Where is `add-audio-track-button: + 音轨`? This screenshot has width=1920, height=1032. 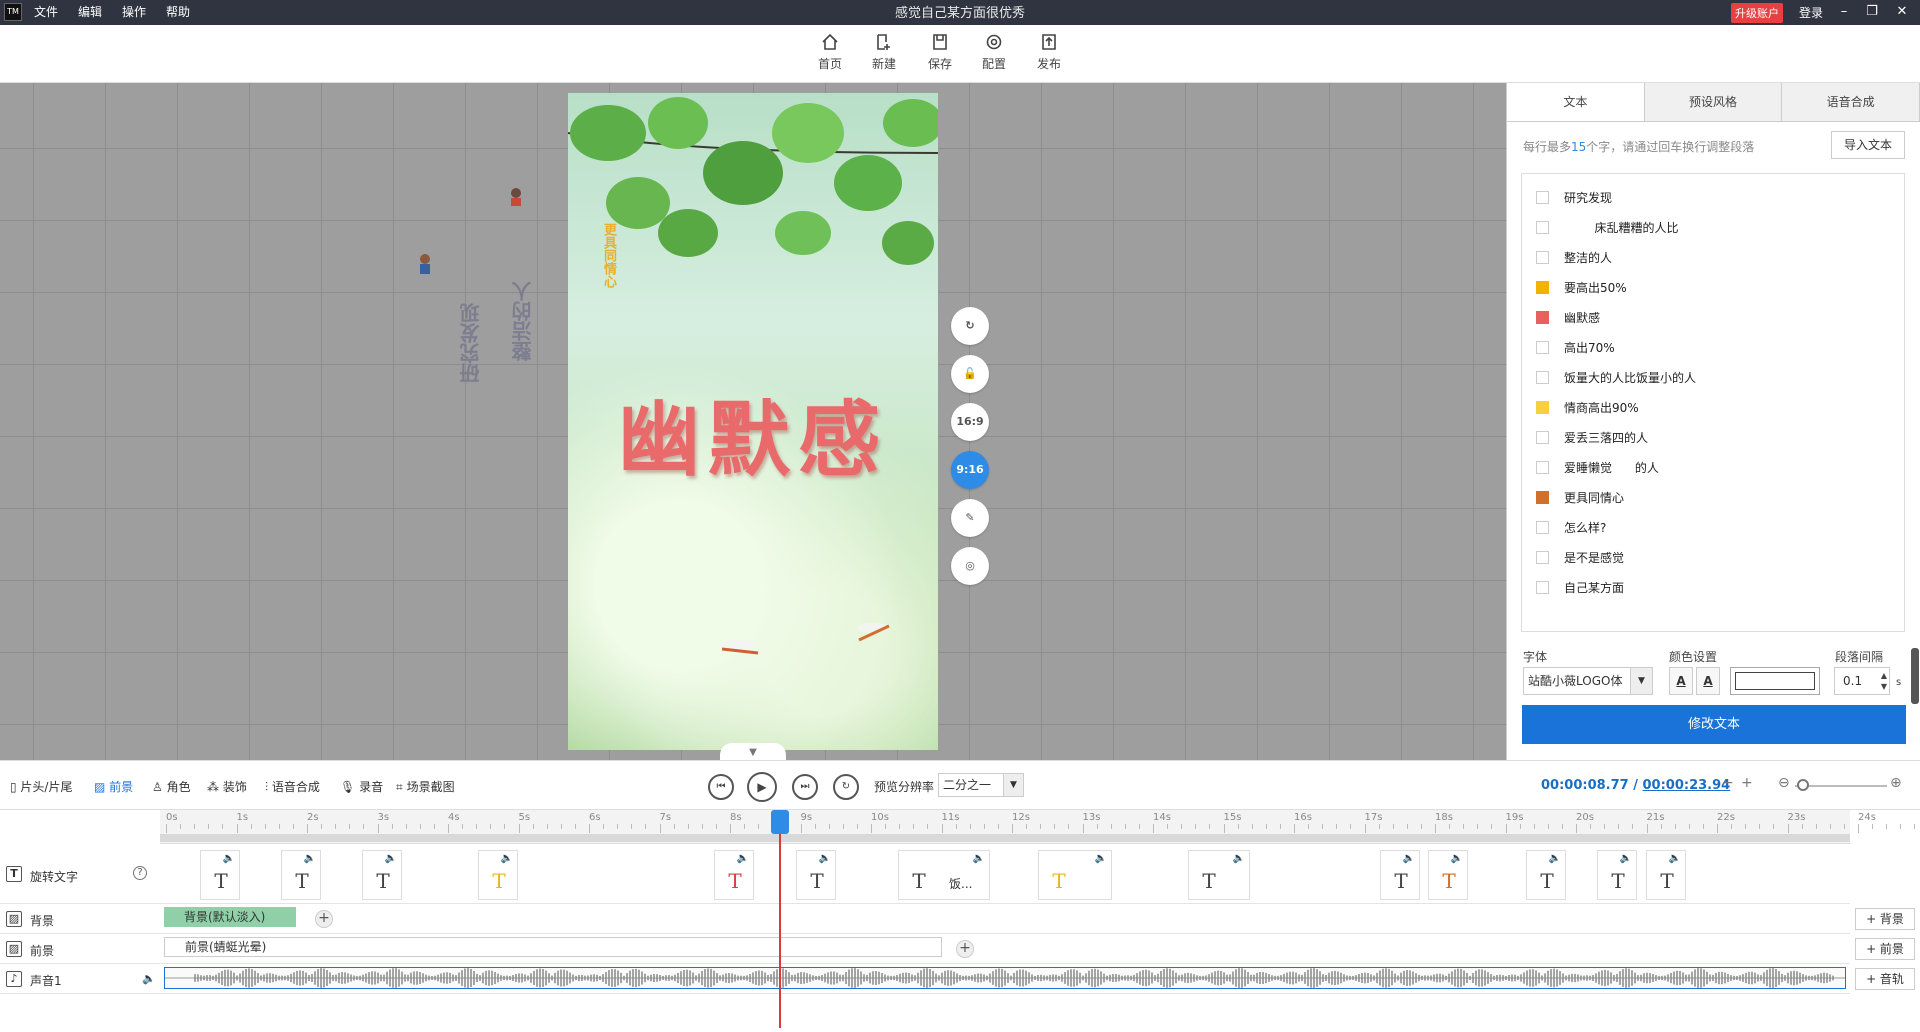
add-audio-track-button: + 音轨 is located at coordinates (1885, 979).